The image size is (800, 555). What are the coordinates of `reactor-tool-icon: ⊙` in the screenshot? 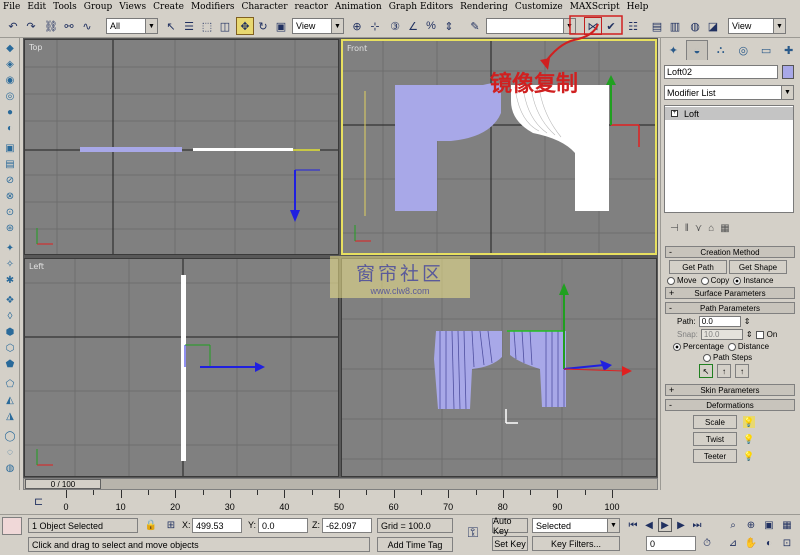 It's located at (10, 212).